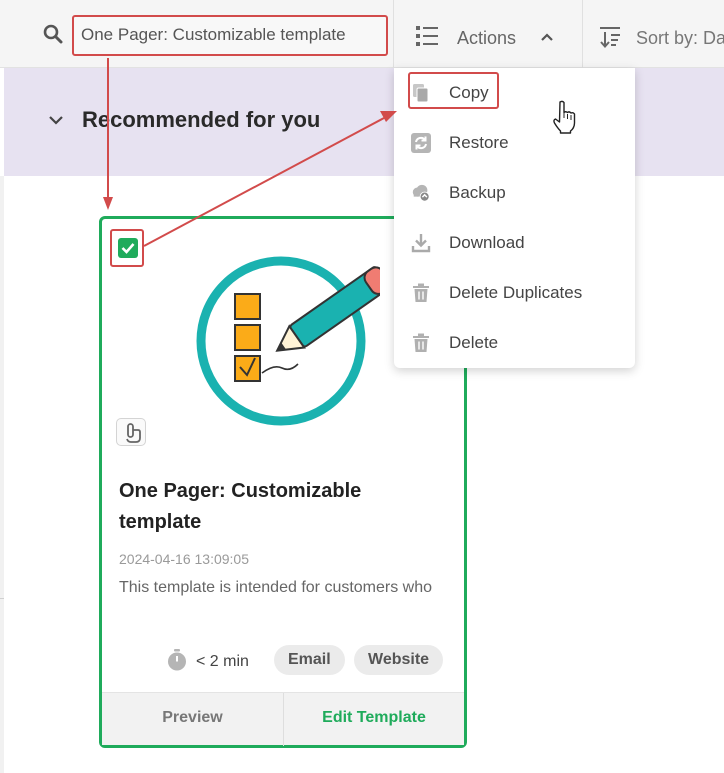 This screenshot has width=724, height=773. What do you see at coordinates (2, 474) in the screenshot?
I see `left-edge` at bounding box center [2, 474].